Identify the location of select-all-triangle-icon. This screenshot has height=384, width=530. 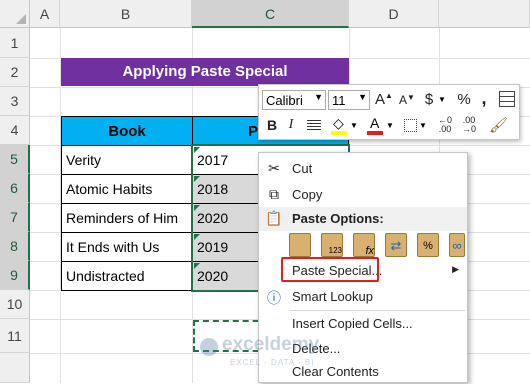
(21, 19).